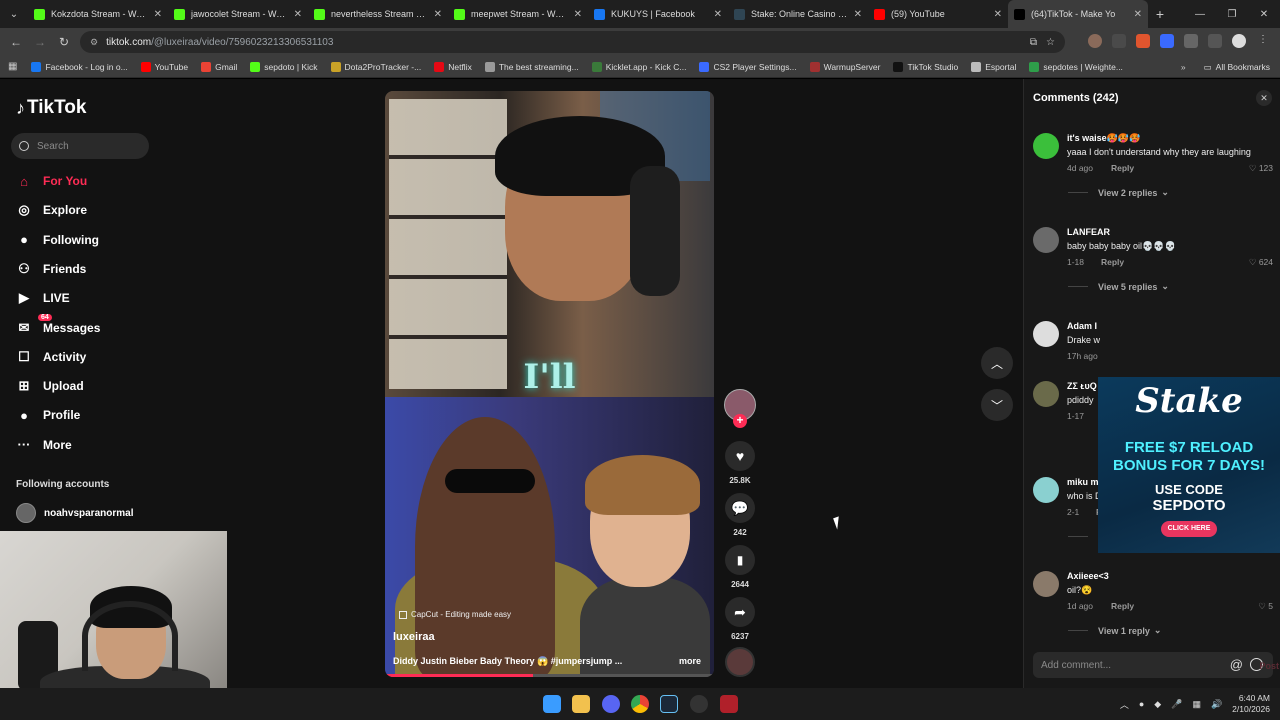  I want to click on clock: 6:40 AM 2/10/2026, so click(1251, 704).